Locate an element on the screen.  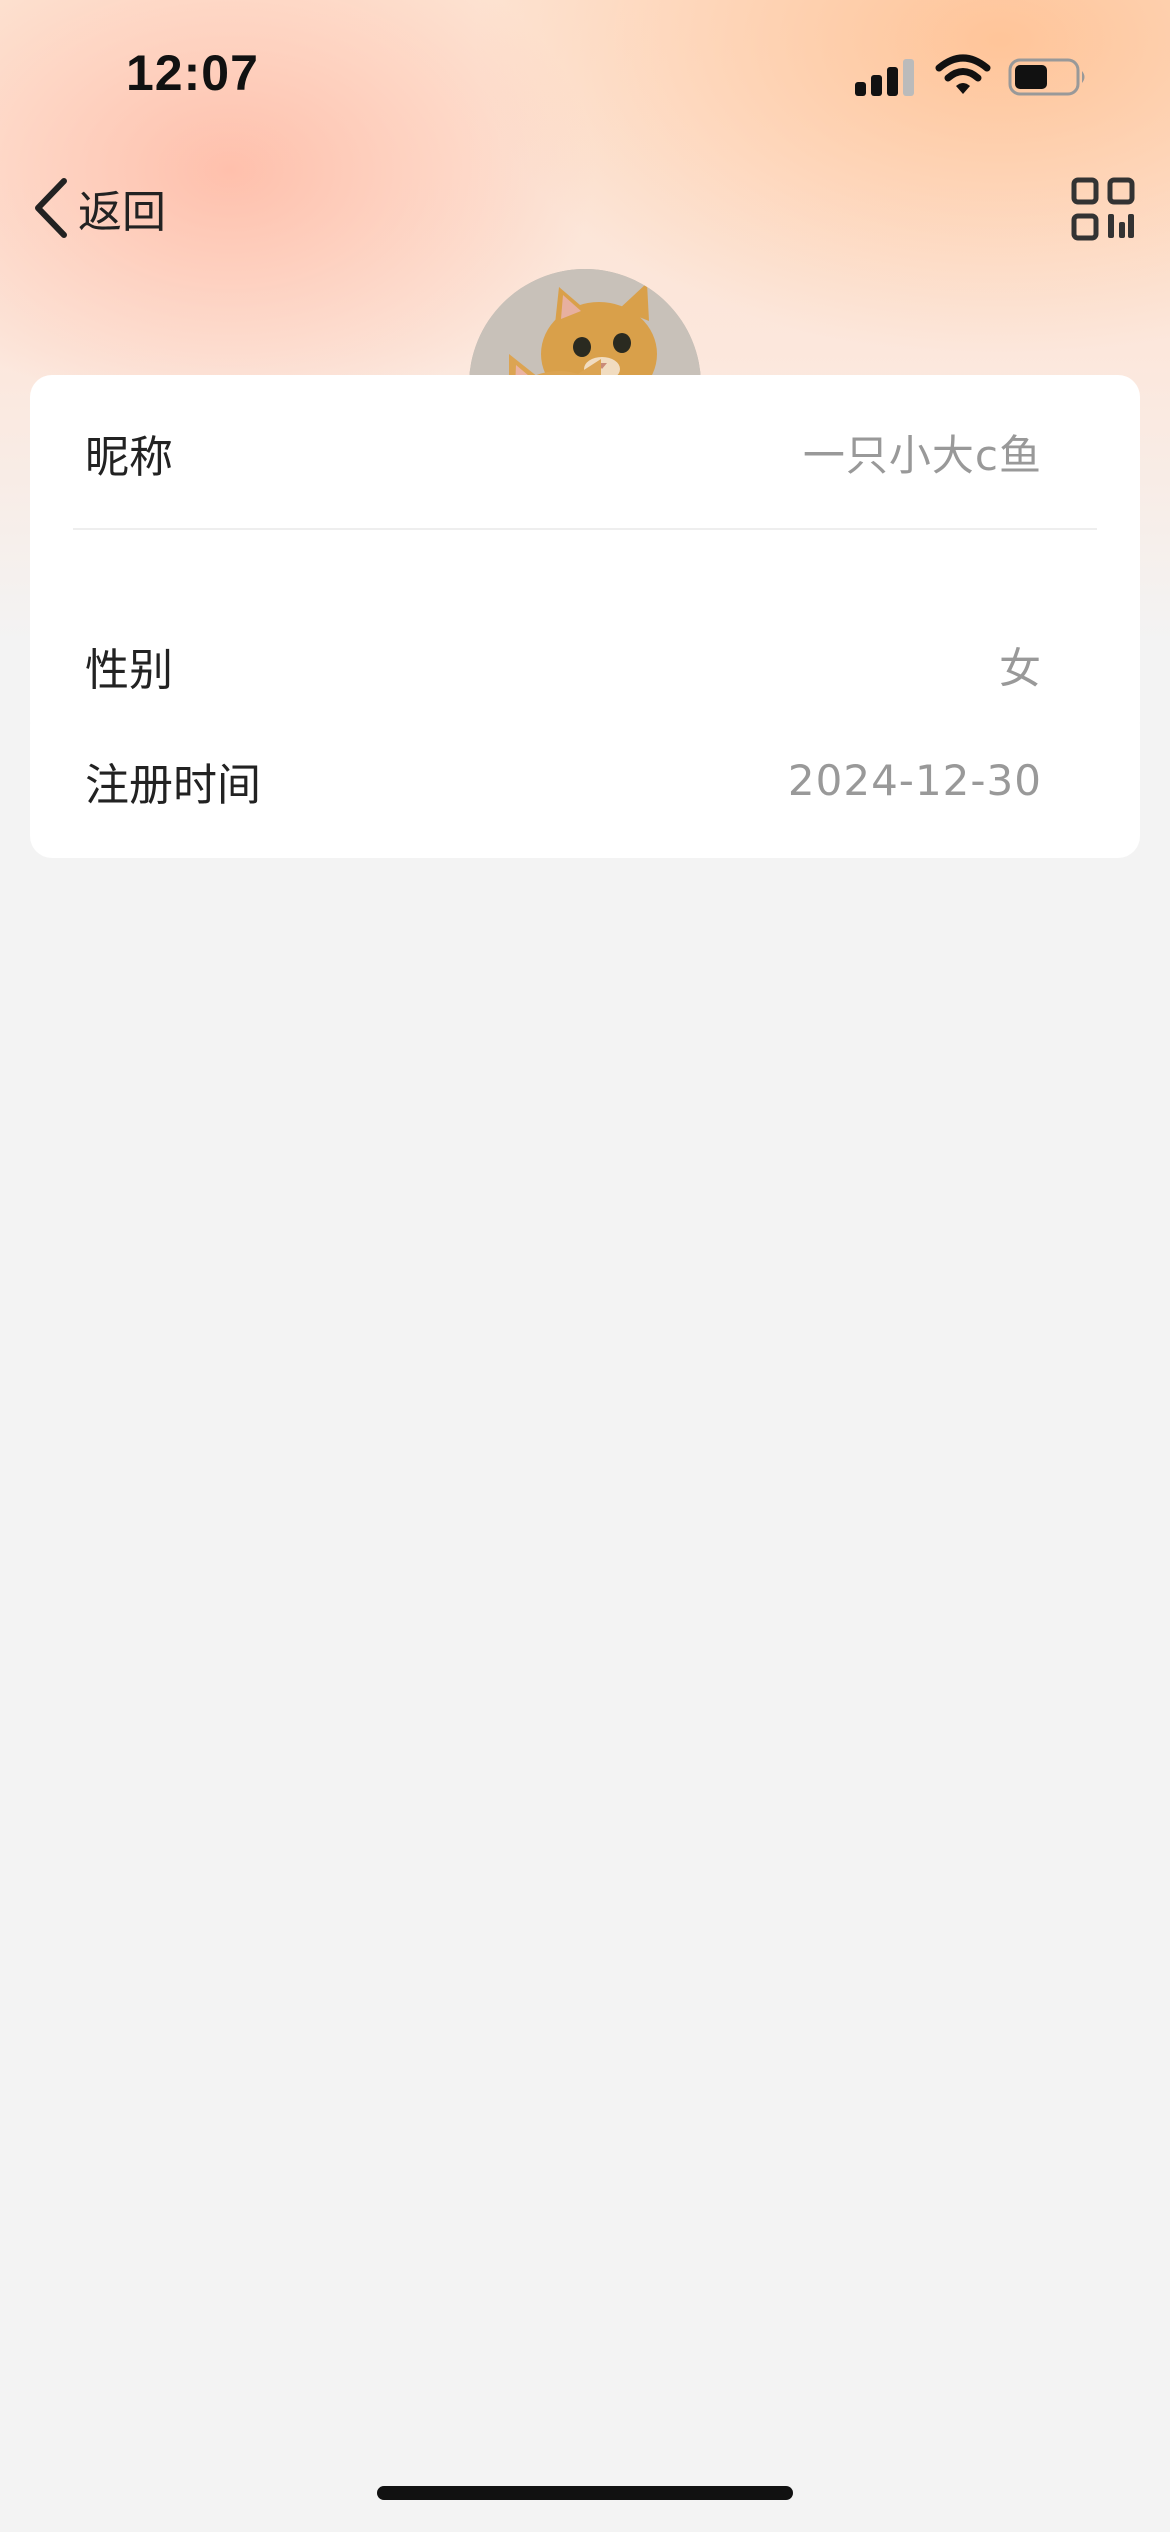
qr-code-icon is located at coordinates (1103, 209).